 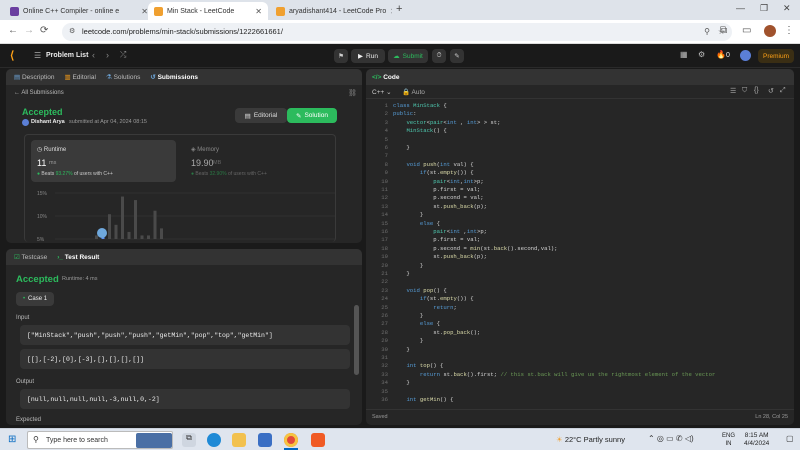 What do you see at coordinates (368, 56) in the screenshot?
I see `run-button: ▶ Run` at bounding box center [368, 56].